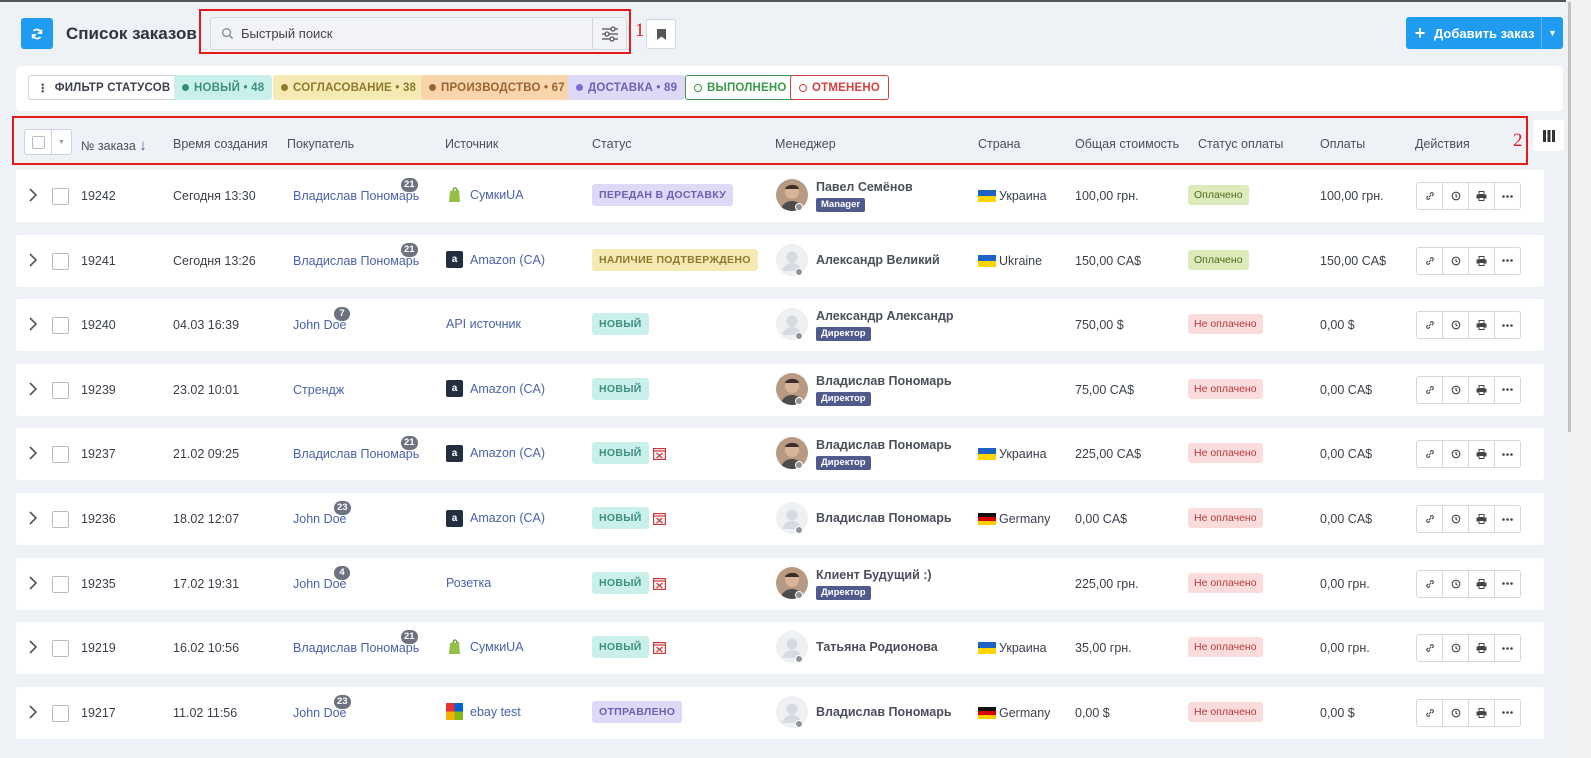  I want to click on status-chip: ДОСТАВКА • 89, so click(627, 87).